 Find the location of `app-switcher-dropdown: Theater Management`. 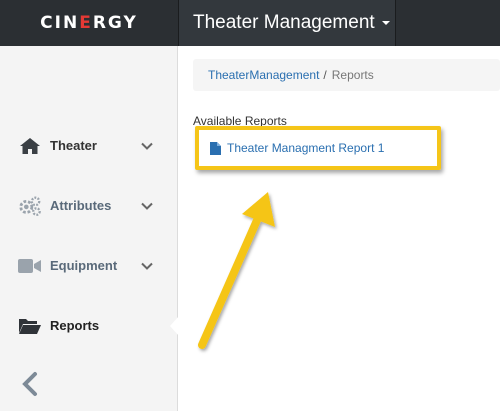

app-switcher-dropdown: Theater Management is located at coordinates (287, 23).